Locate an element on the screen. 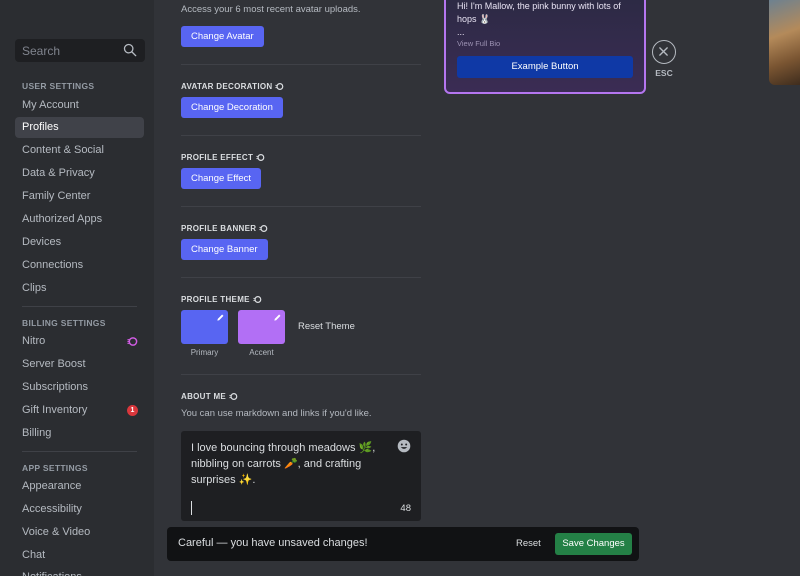  emoji-icon is located at coordinates (404, 446).